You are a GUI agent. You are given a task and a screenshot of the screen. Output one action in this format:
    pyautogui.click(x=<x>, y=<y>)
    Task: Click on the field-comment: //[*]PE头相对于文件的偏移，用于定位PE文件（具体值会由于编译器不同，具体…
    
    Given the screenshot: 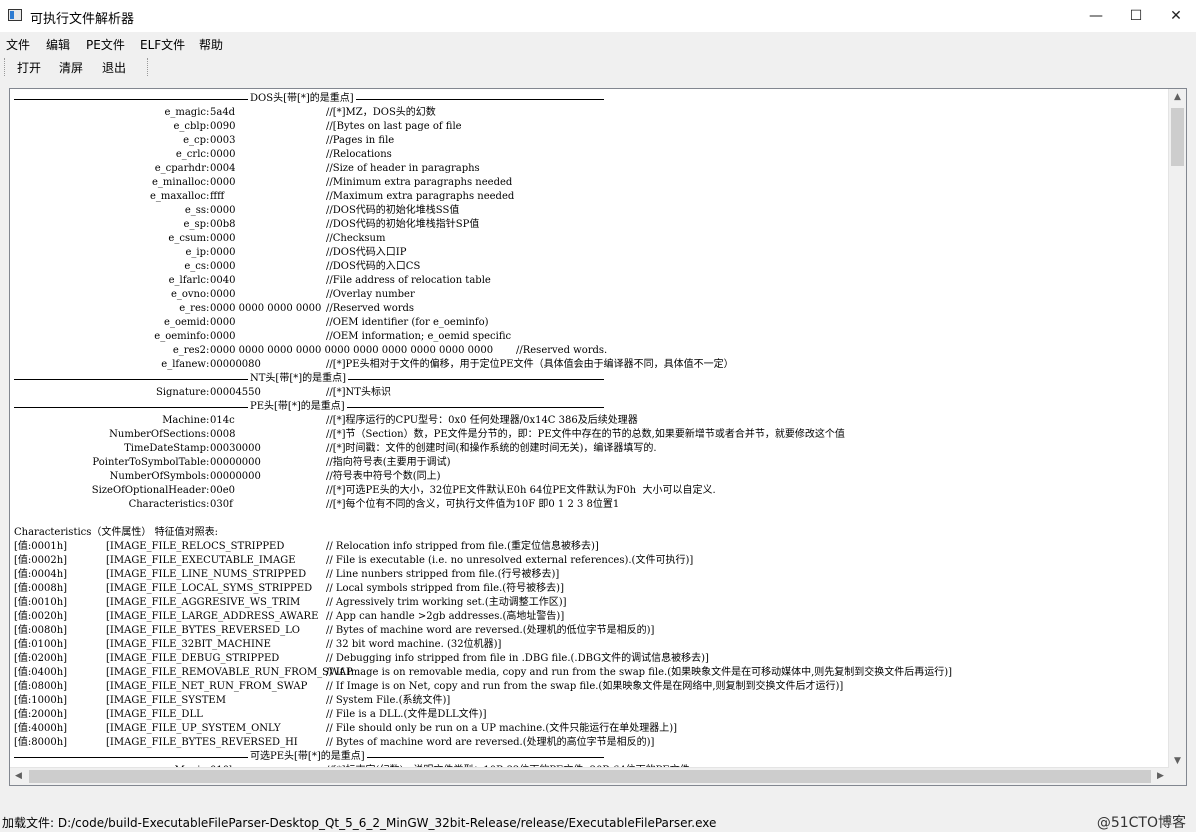 What is the action you would take?
    pyautogui.click(x=530, y=364)
    